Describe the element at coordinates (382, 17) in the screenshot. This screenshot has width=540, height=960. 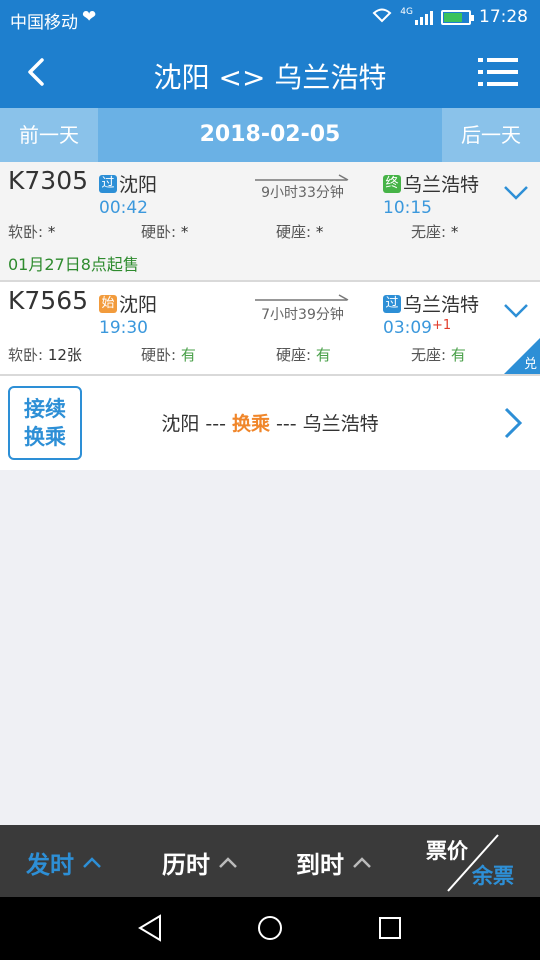
I see `wifi-icon` at that location.